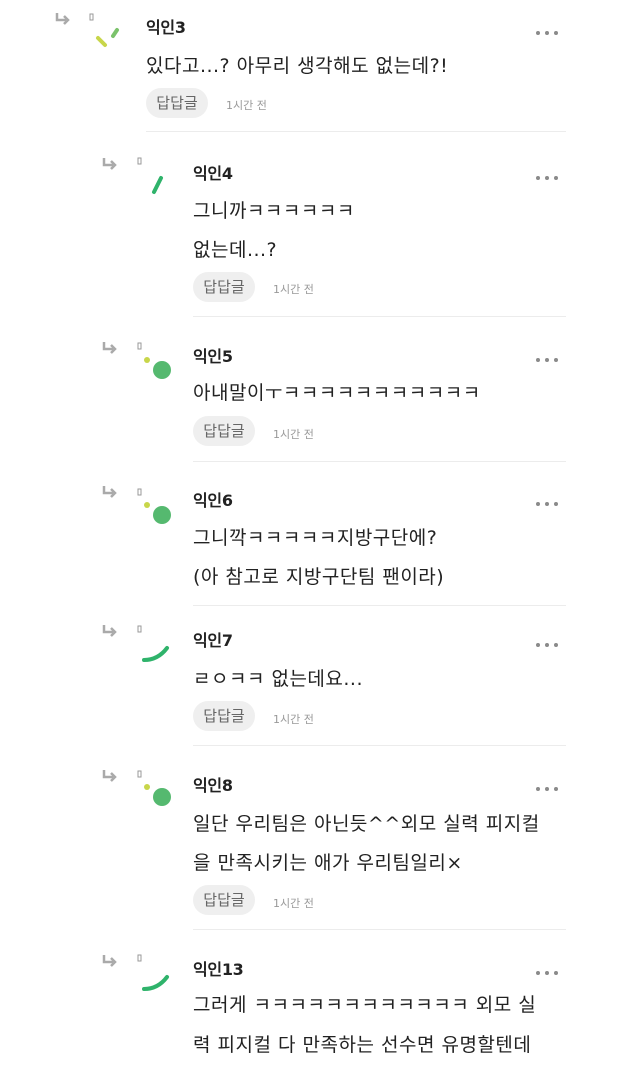 The height and width of the screenshot is (1072, 627). I want to click on author-name: 익인5, so click(213, 356).